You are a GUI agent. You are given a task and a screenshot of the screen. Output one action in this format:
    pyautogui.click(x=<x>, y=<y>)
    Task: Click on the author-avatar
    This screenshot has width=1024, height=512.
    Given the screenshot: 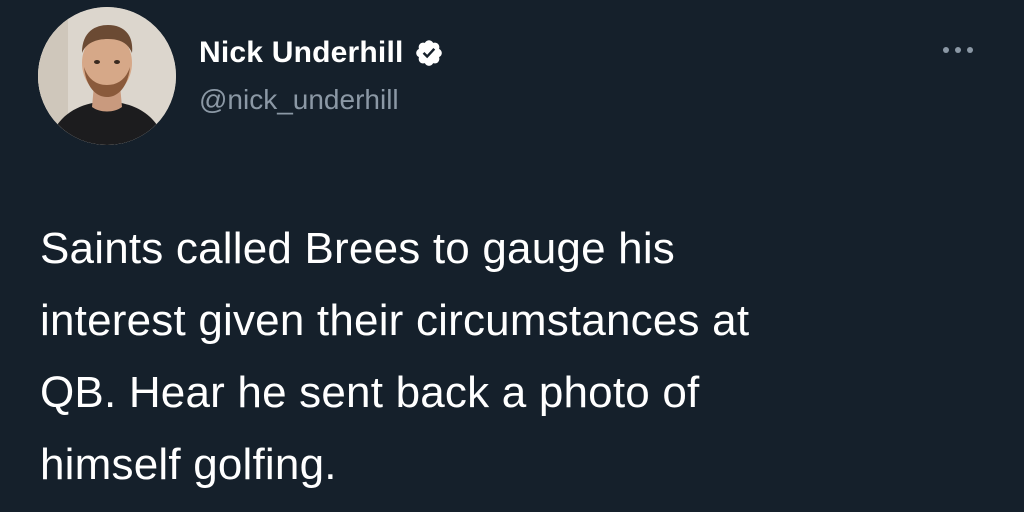 What is the action you would take?
    pyautogui.click(x=107, y=76)
    